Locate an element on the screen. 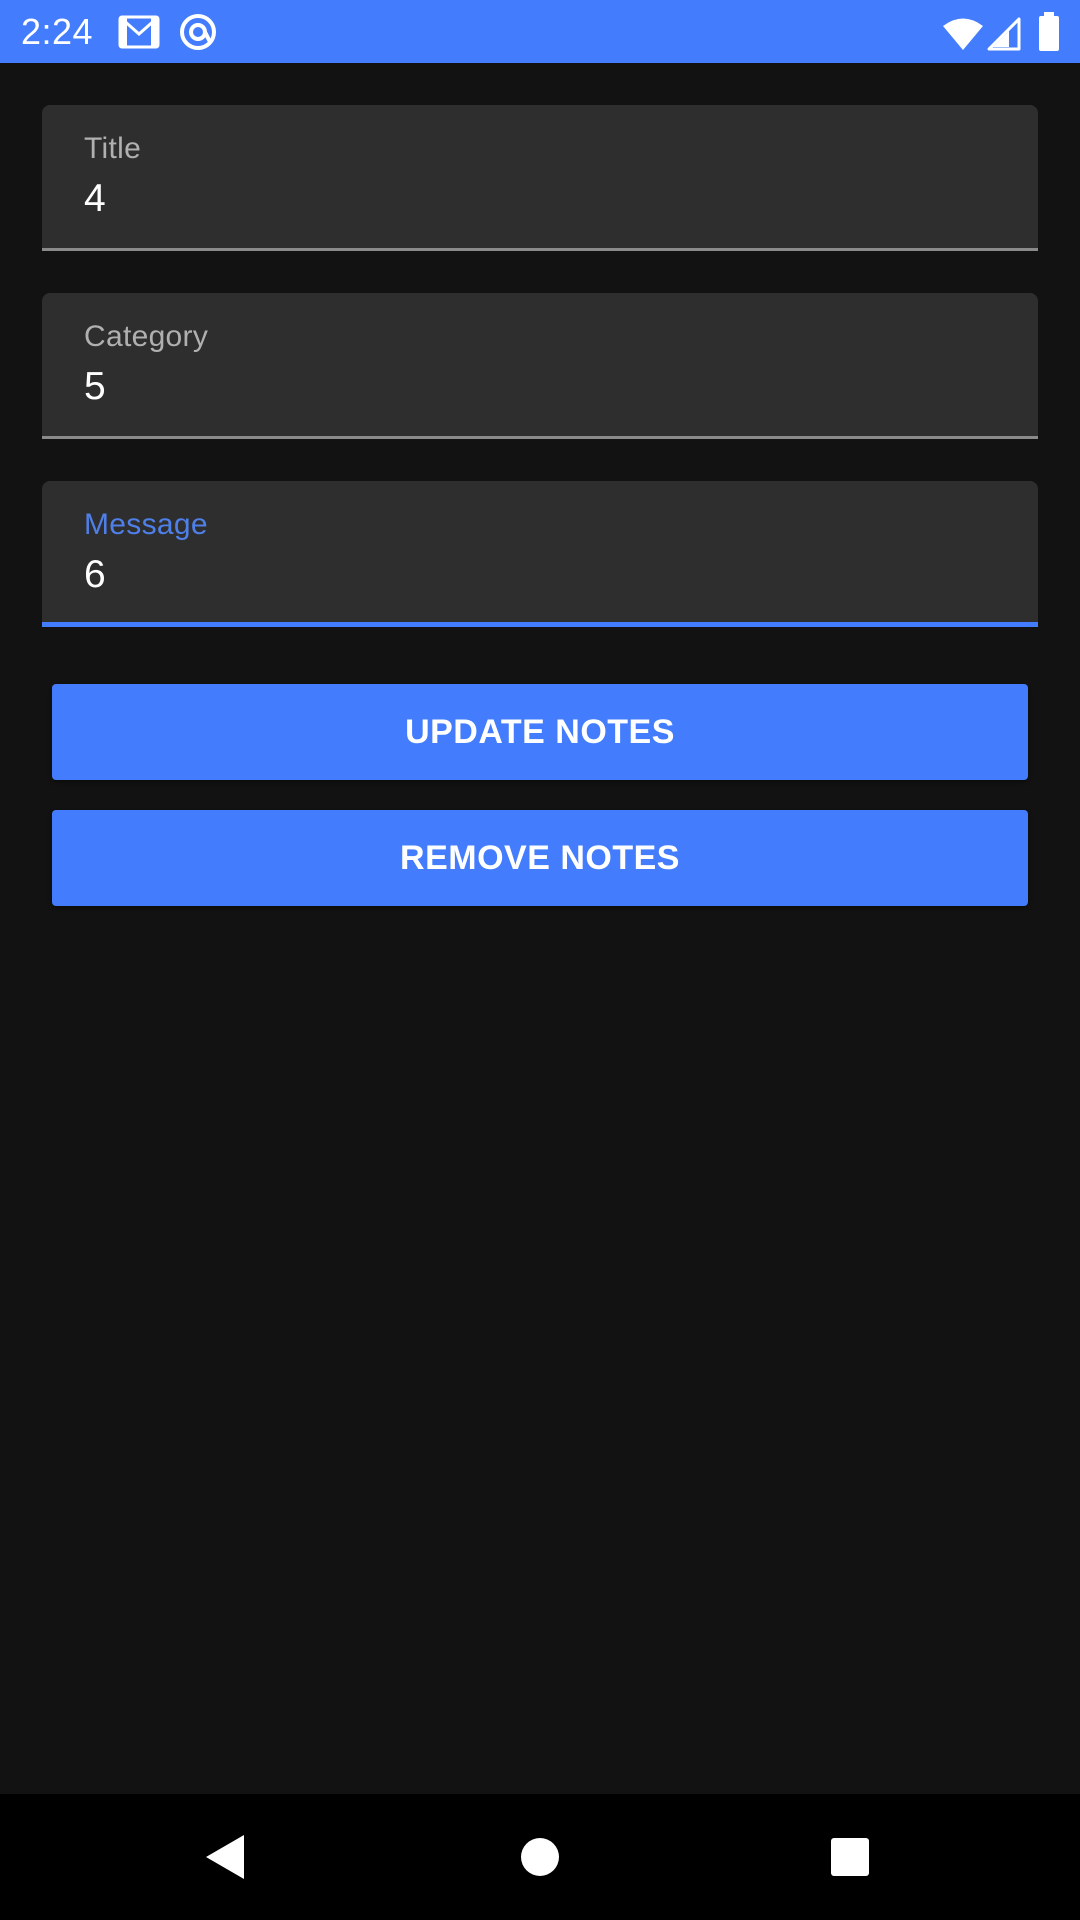 The height and width of the screenshot is (1920, 1080). title-input is located at coordinates (534, 199).